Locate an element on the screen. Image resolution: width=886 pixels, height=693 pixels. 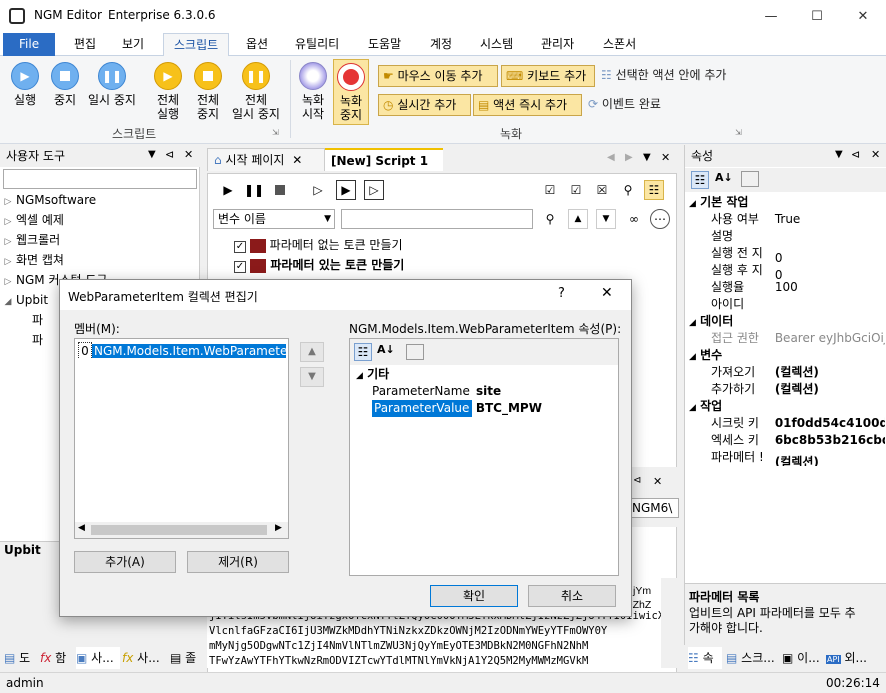
menu-sponsor: 스폰서 is located at coordinates (619, 44).